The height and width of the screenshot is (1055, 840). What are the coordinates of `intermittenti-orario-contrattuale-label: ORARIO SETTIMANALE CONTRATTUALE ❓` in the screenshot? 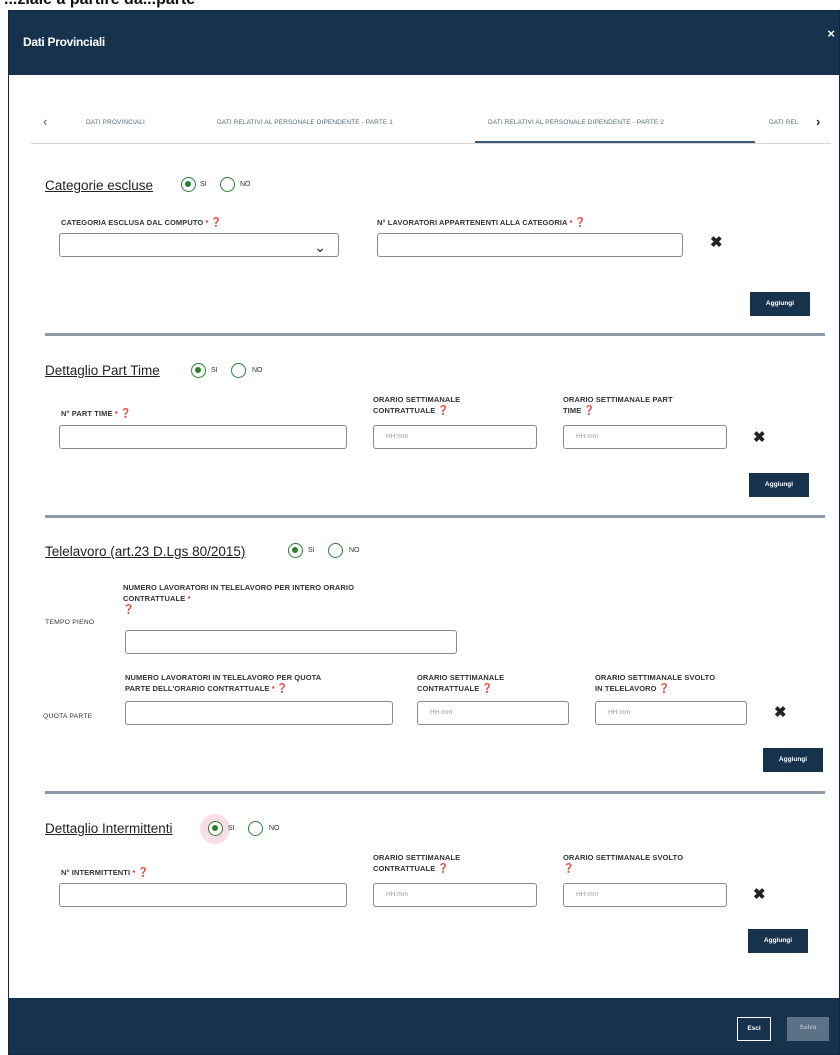 It's located at (417, 863).